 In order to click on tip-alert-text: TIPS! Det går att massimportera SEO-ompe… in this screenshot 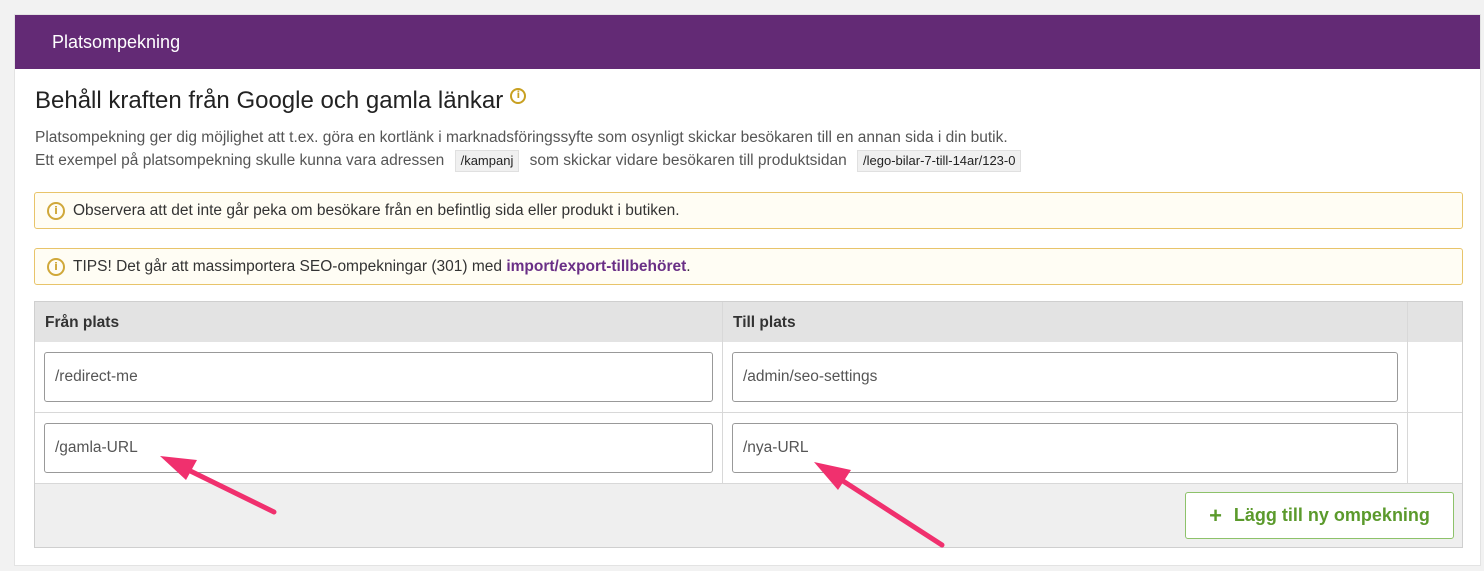, I will do `click(287, 266)`.